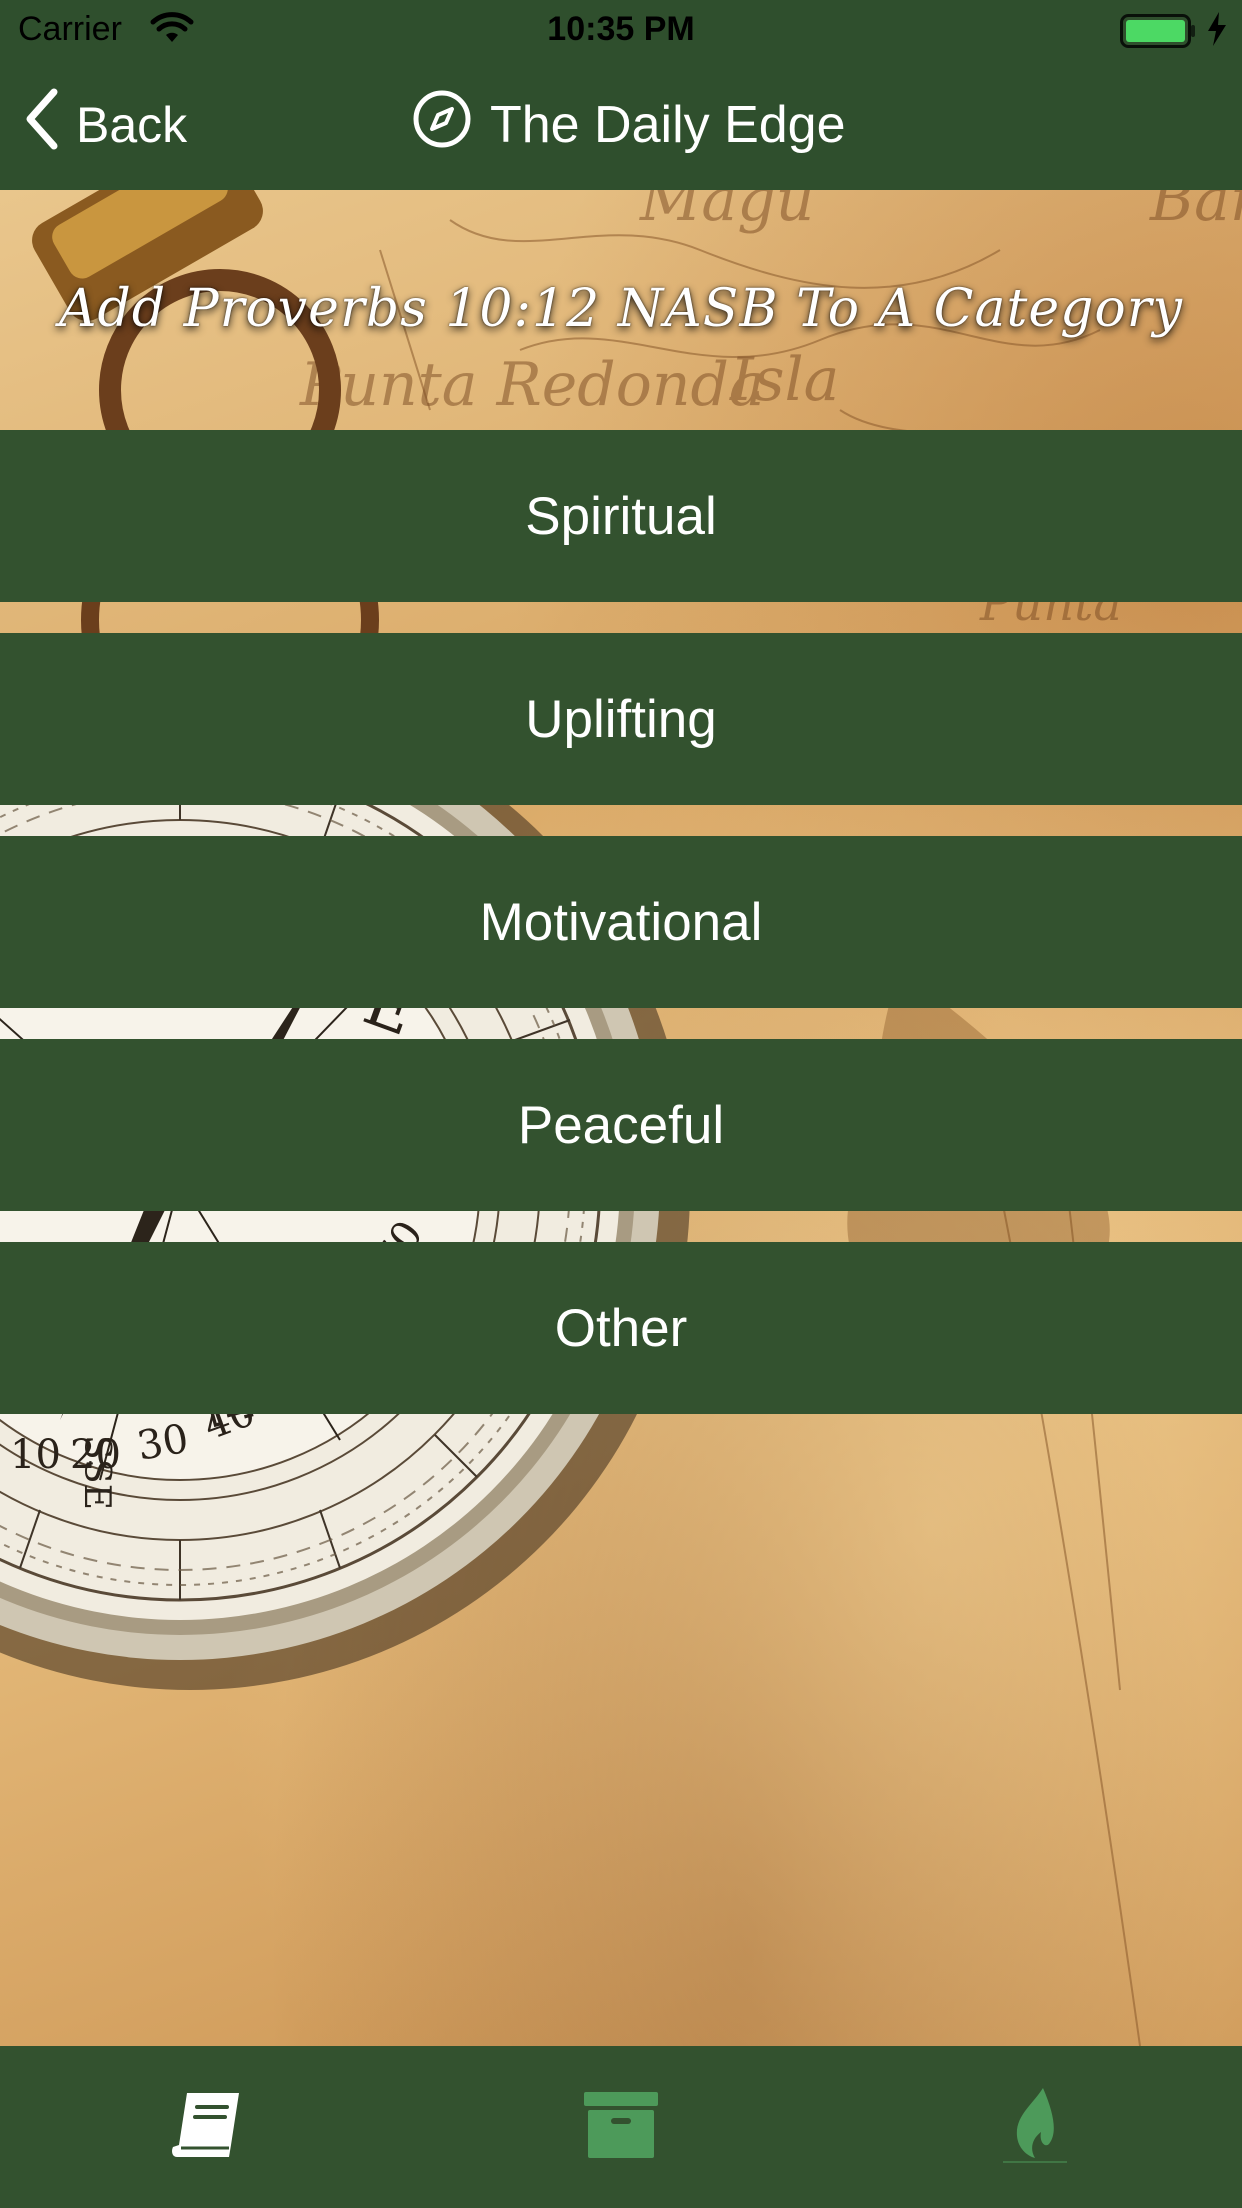 The image size is (1242, 2208). I want to click on archive-box-icon, so click(621, 2127).